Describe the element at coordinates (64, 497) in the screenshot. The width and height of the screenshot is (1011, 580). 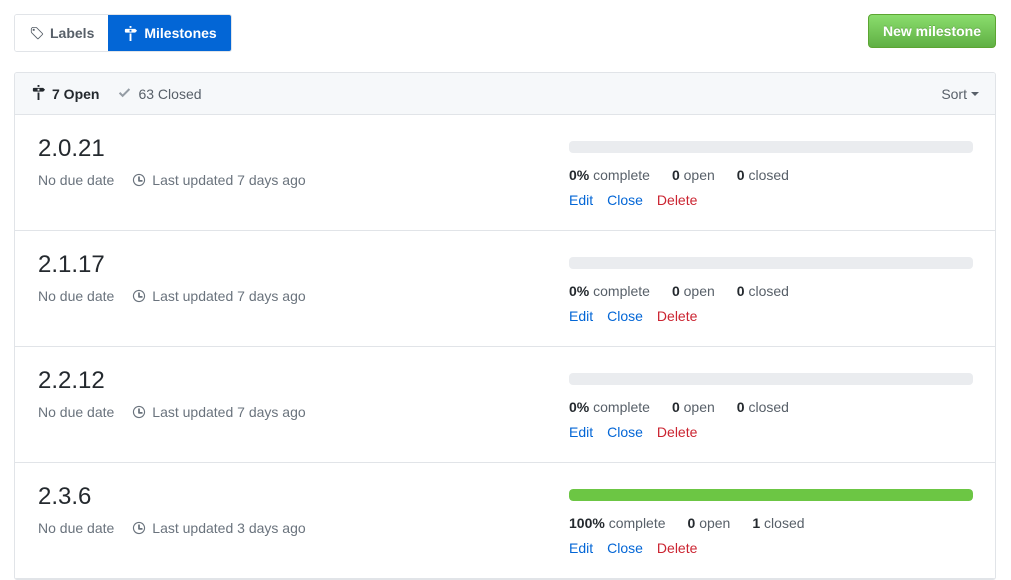
I see `milestone-title: 2.3.6` at that location.